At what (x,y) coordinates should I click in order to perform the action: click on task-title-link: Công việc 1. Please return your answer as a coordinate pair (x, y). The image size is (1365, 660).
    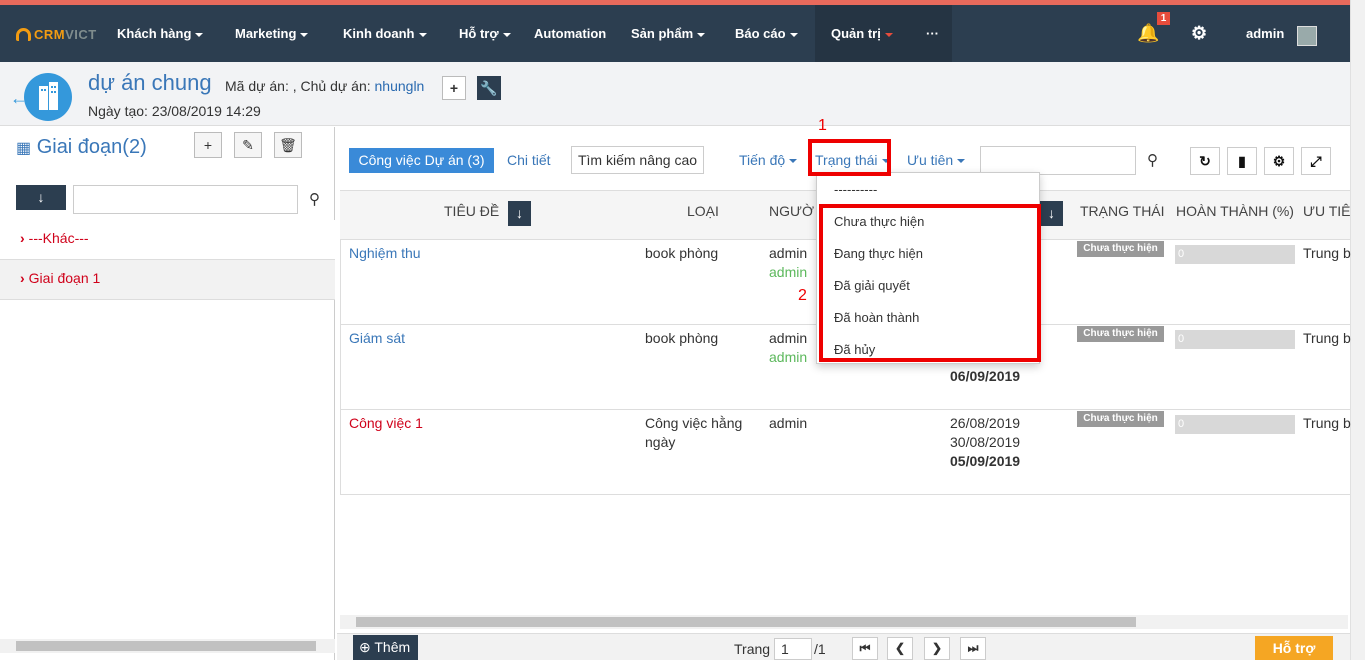
    Looking at the image, I should click on (386, 423).